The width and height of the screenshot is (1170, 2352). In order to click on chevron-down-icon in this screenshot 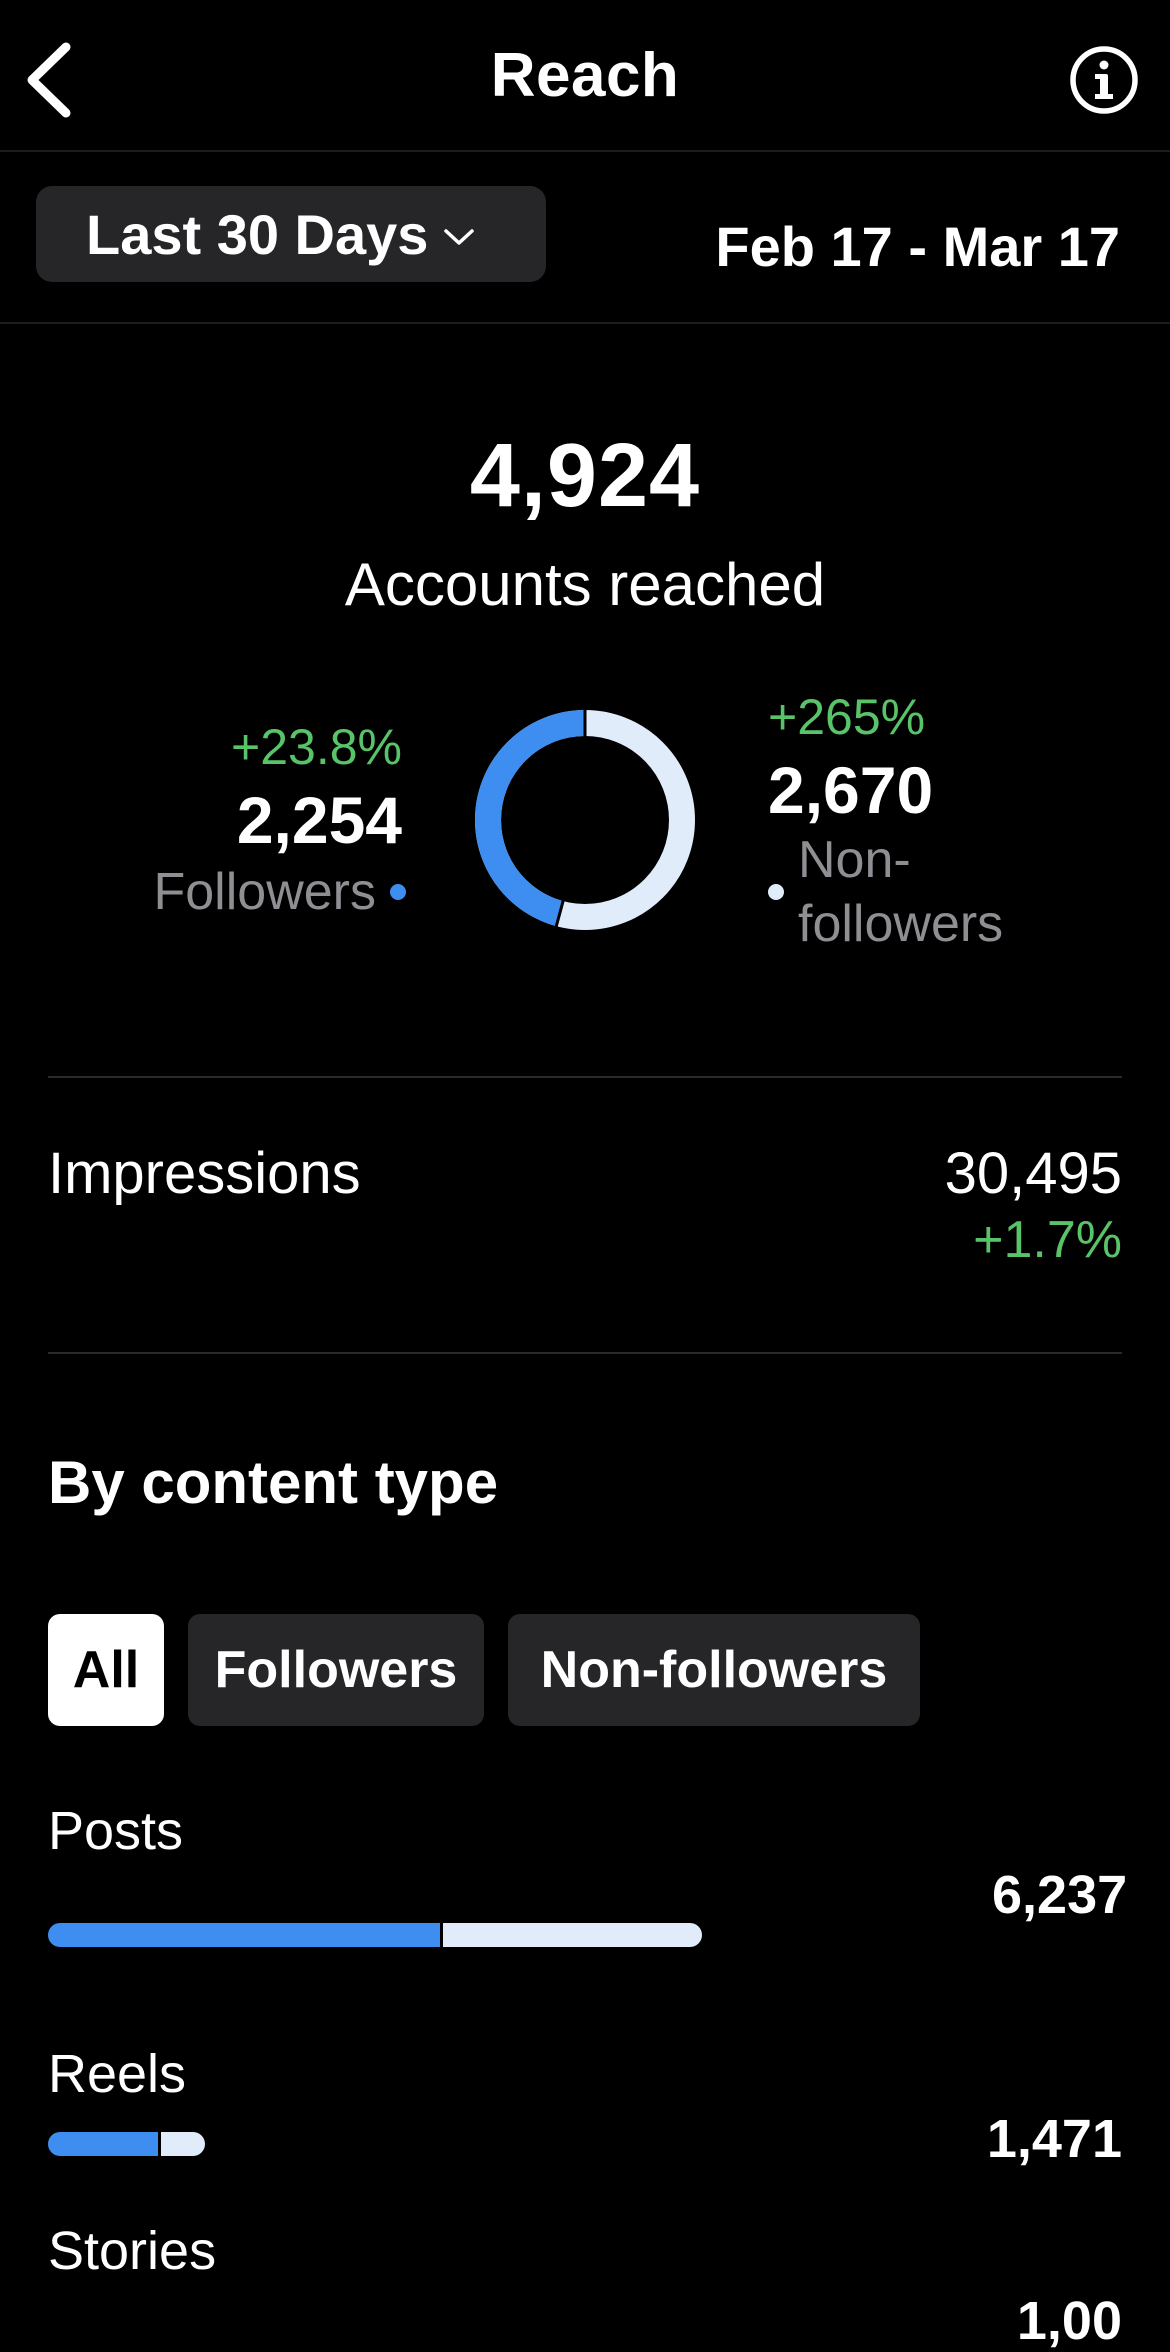, I will do `click(459, 237)`.